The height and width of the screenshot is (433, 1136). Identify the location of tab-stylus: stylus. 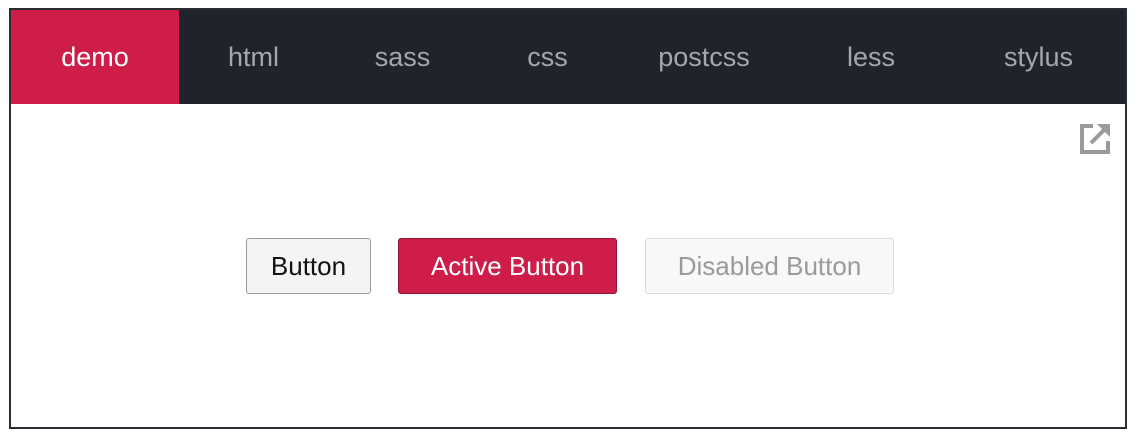
(1038, 57).